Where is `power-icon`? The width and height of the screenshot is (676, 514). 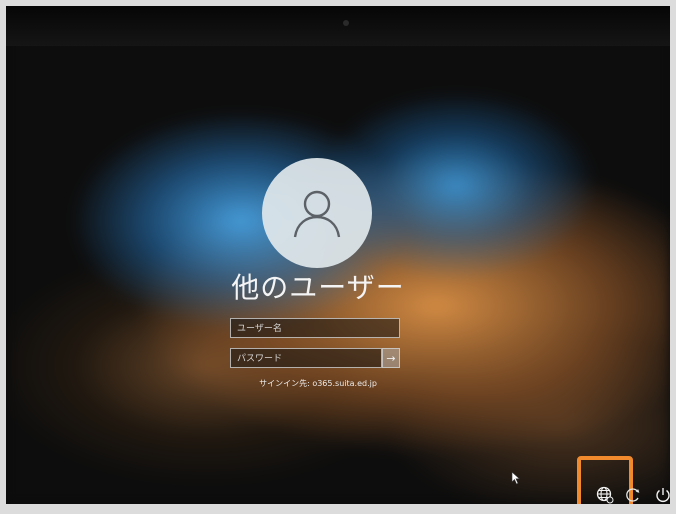
power-icon is located at coordinates (661, 494).